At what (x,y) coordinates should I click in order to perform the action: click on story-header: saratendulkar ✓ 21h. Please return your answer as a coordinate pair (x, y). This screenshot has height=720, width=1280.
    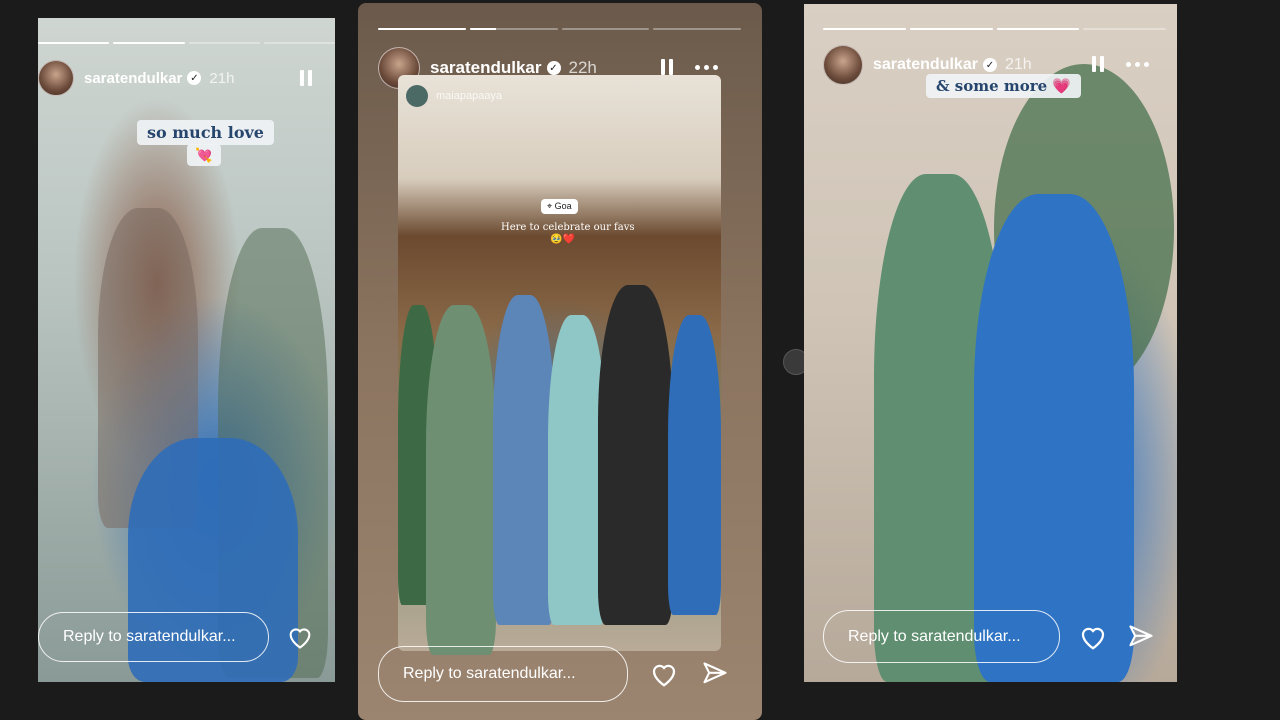
    Looking at the image, I should click on (136, 78).